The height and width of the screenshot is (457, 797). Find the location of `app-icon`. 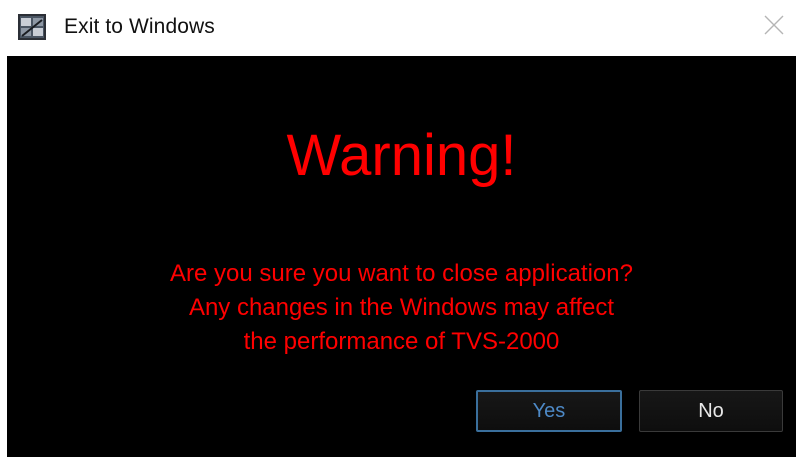

app-icon is located at coordinates (32, 27).